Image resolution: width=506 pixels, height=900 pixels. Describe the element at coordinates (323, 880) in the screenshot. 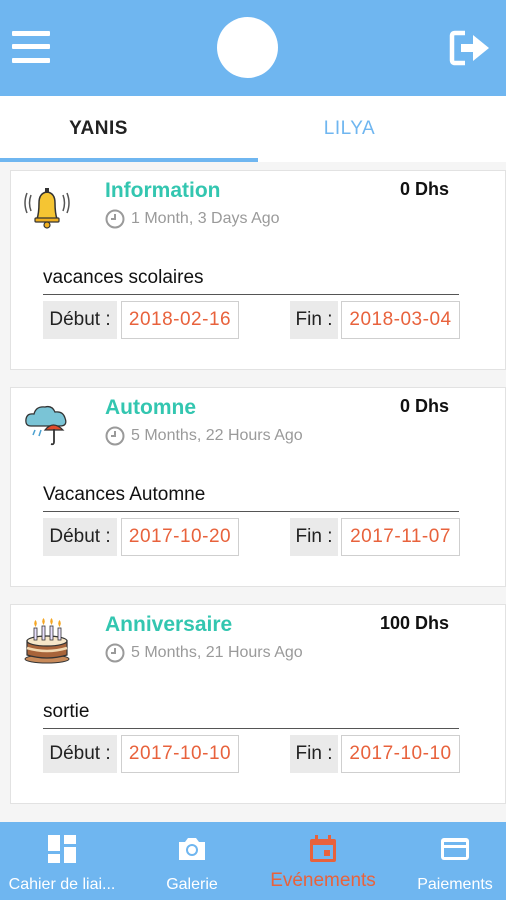

I see `nav-label: Evénements` at that location.